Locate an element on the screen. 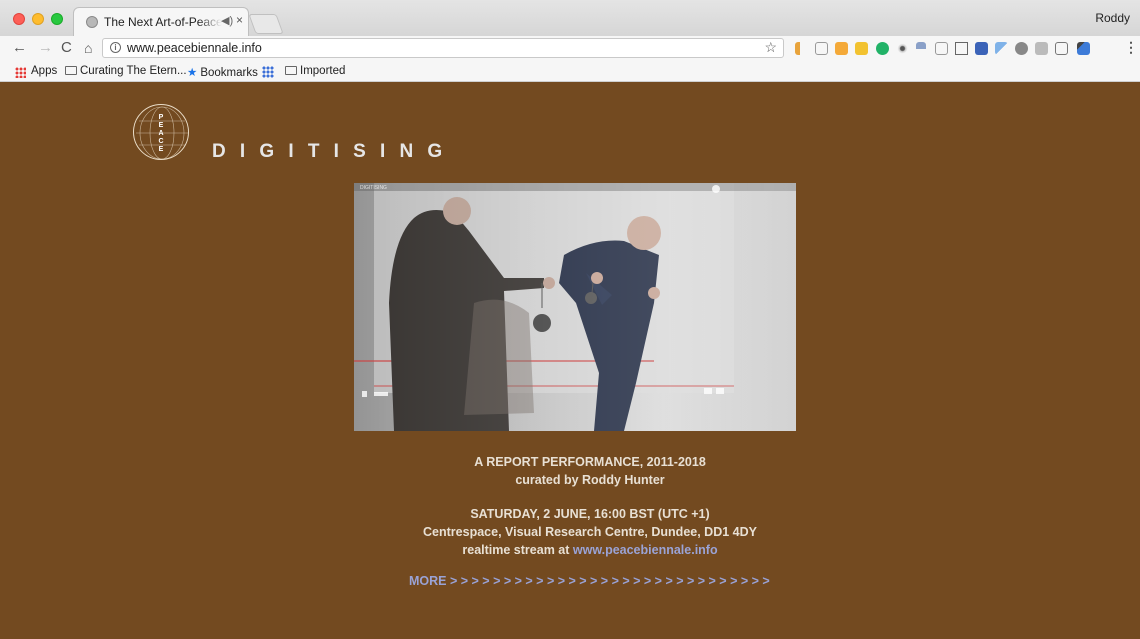 This screenshot has height=639, width=1140. site-info-icon: i is located at coordinates (115, 47).